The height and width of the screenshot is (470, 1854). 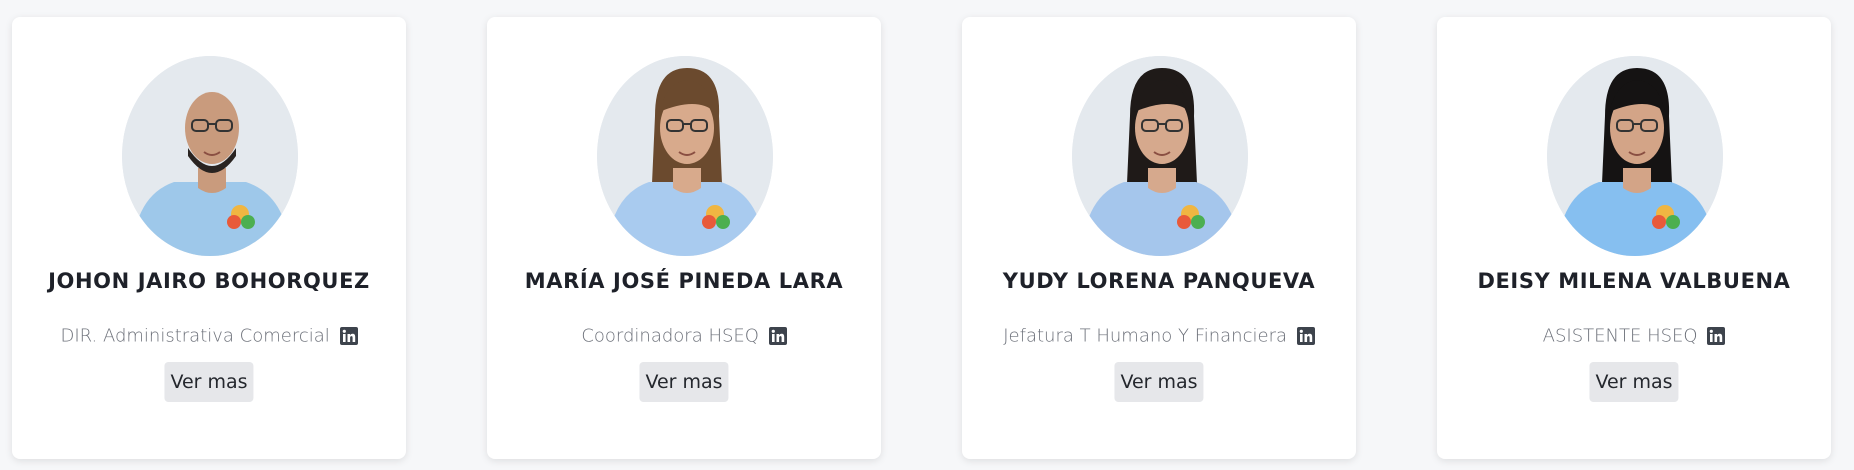 I want to click on member-role: ASISTENTE HSEQ, so click(x=1634, y=336).